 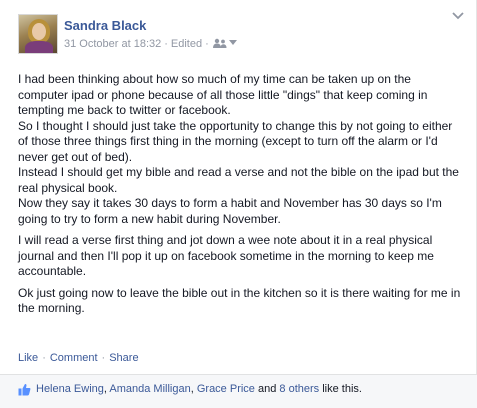 What do you see at coordinates (123, 358) in the screenshot?
I see `share-link: Share` at bounding box center [123, 358].